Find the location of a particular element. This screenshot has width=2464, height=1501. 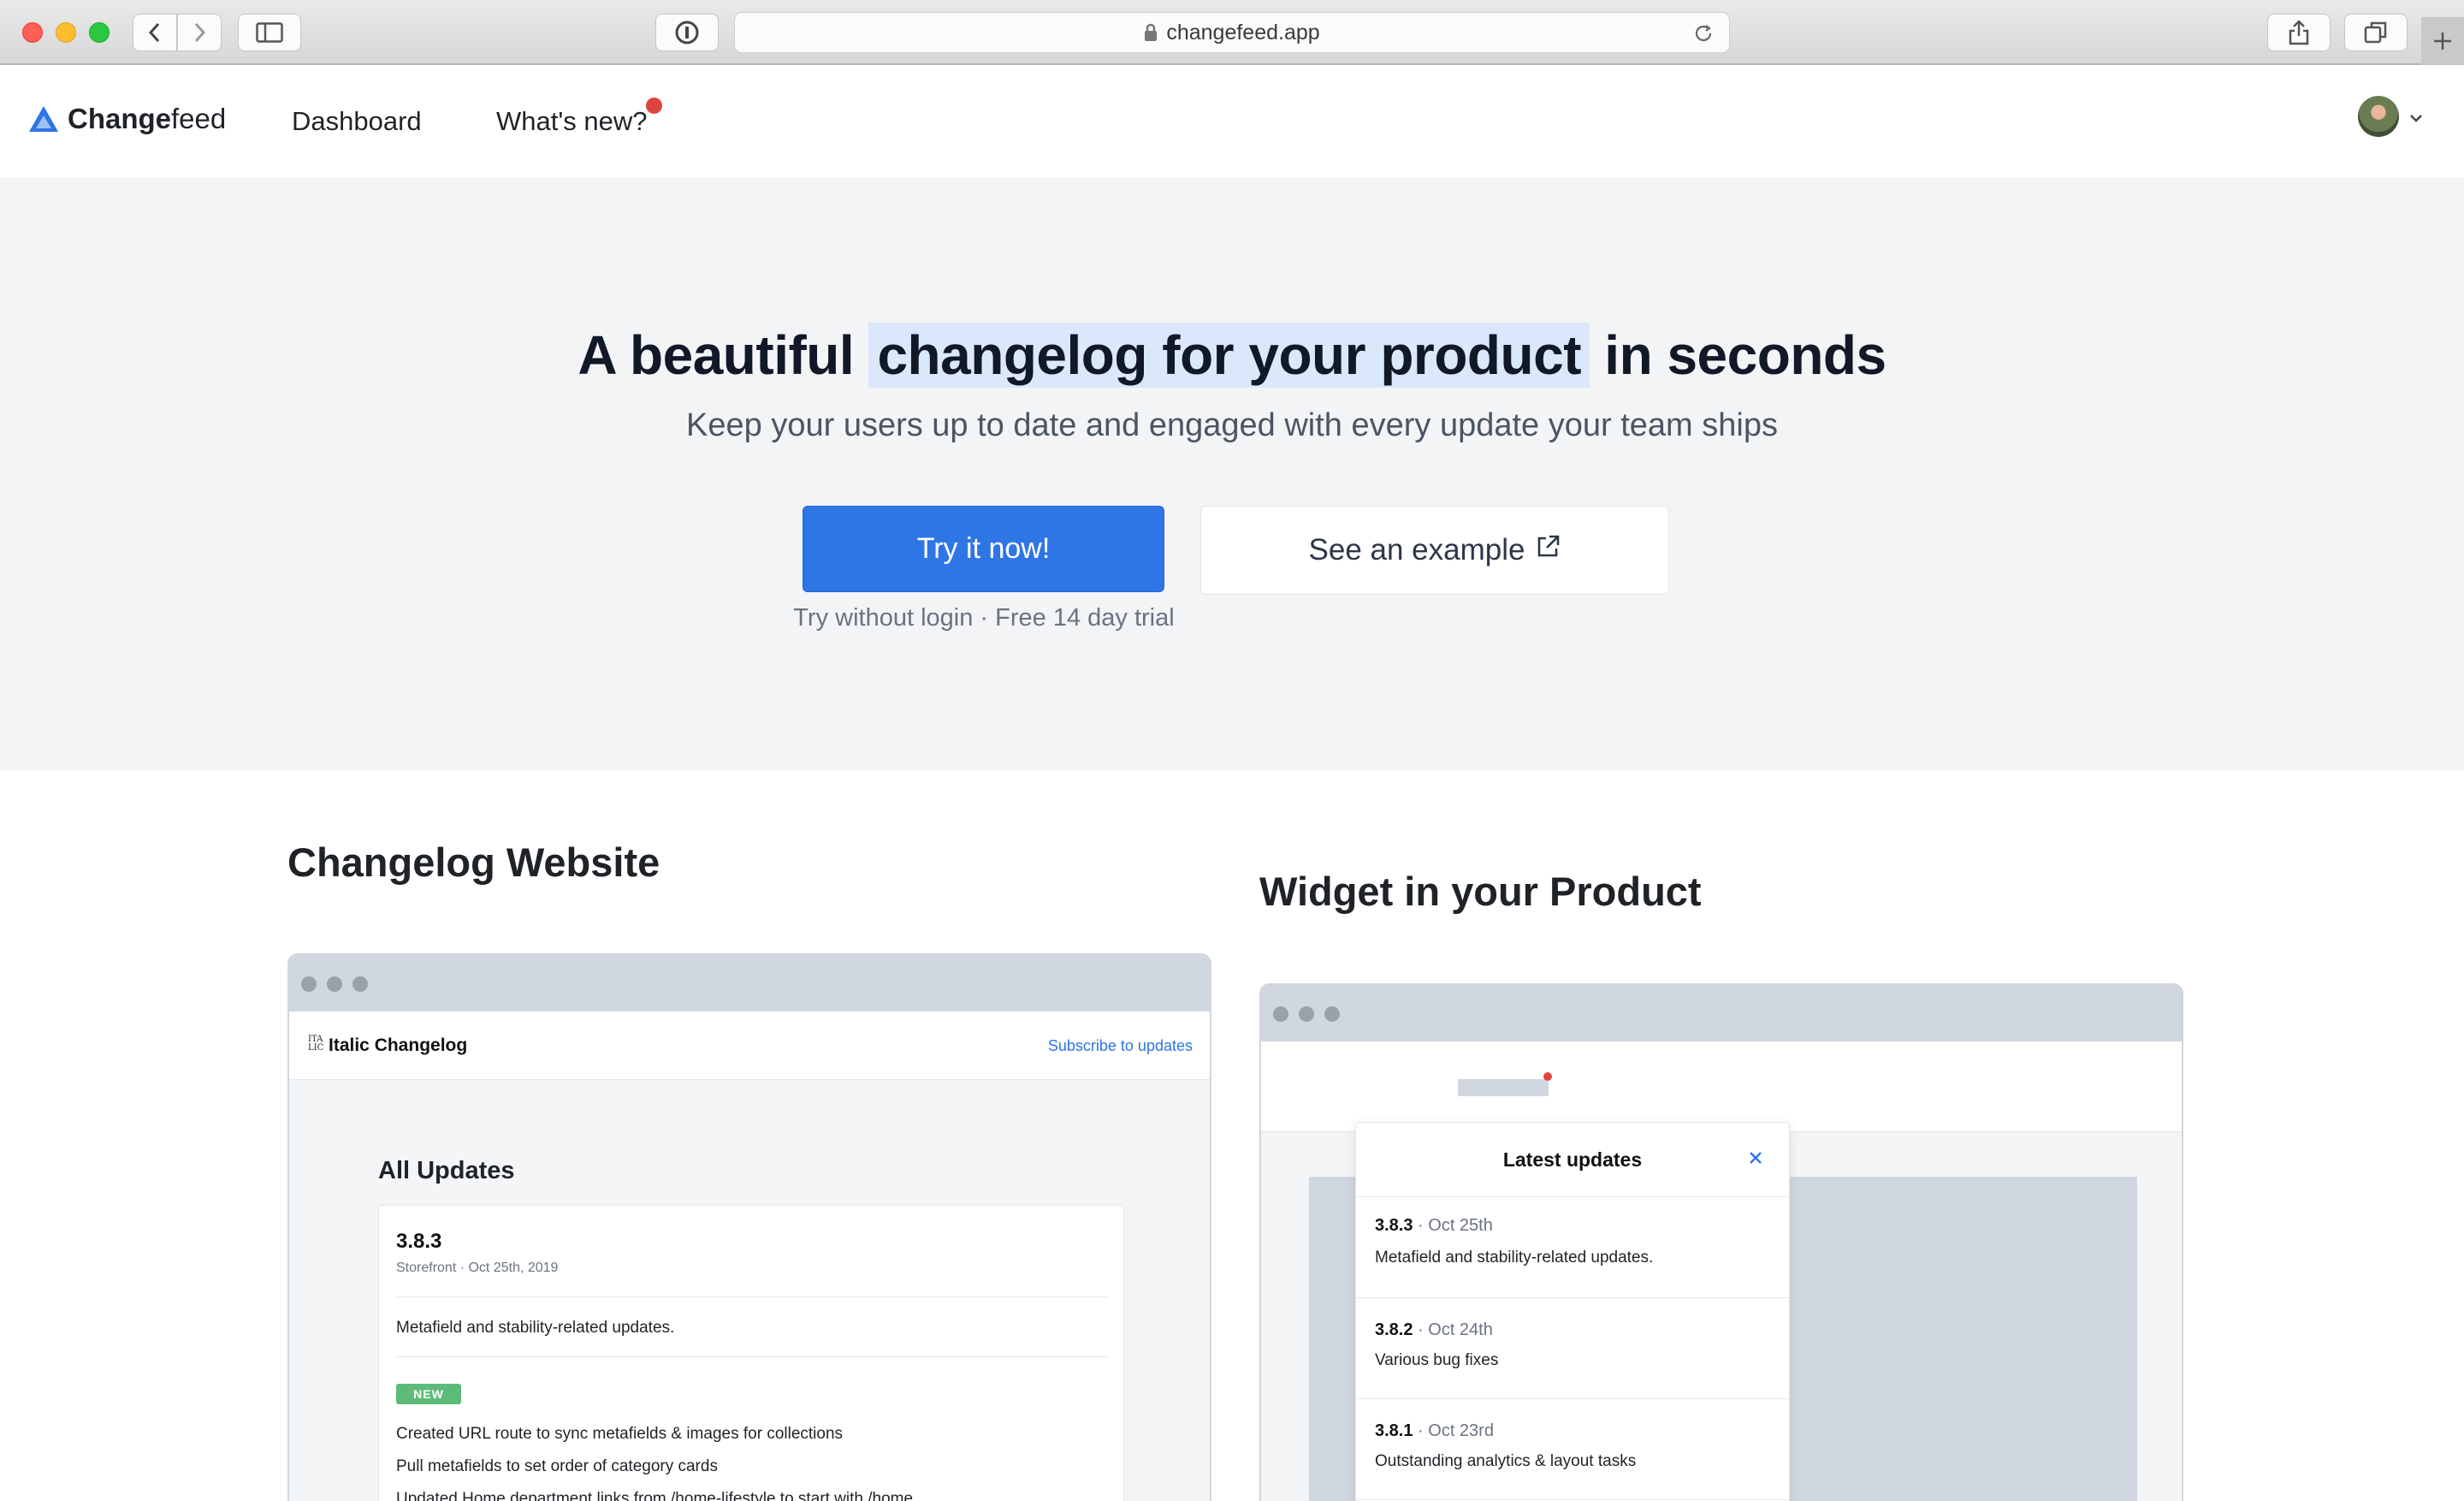

tabs-overview-button is located at coordinates (2376, 32).